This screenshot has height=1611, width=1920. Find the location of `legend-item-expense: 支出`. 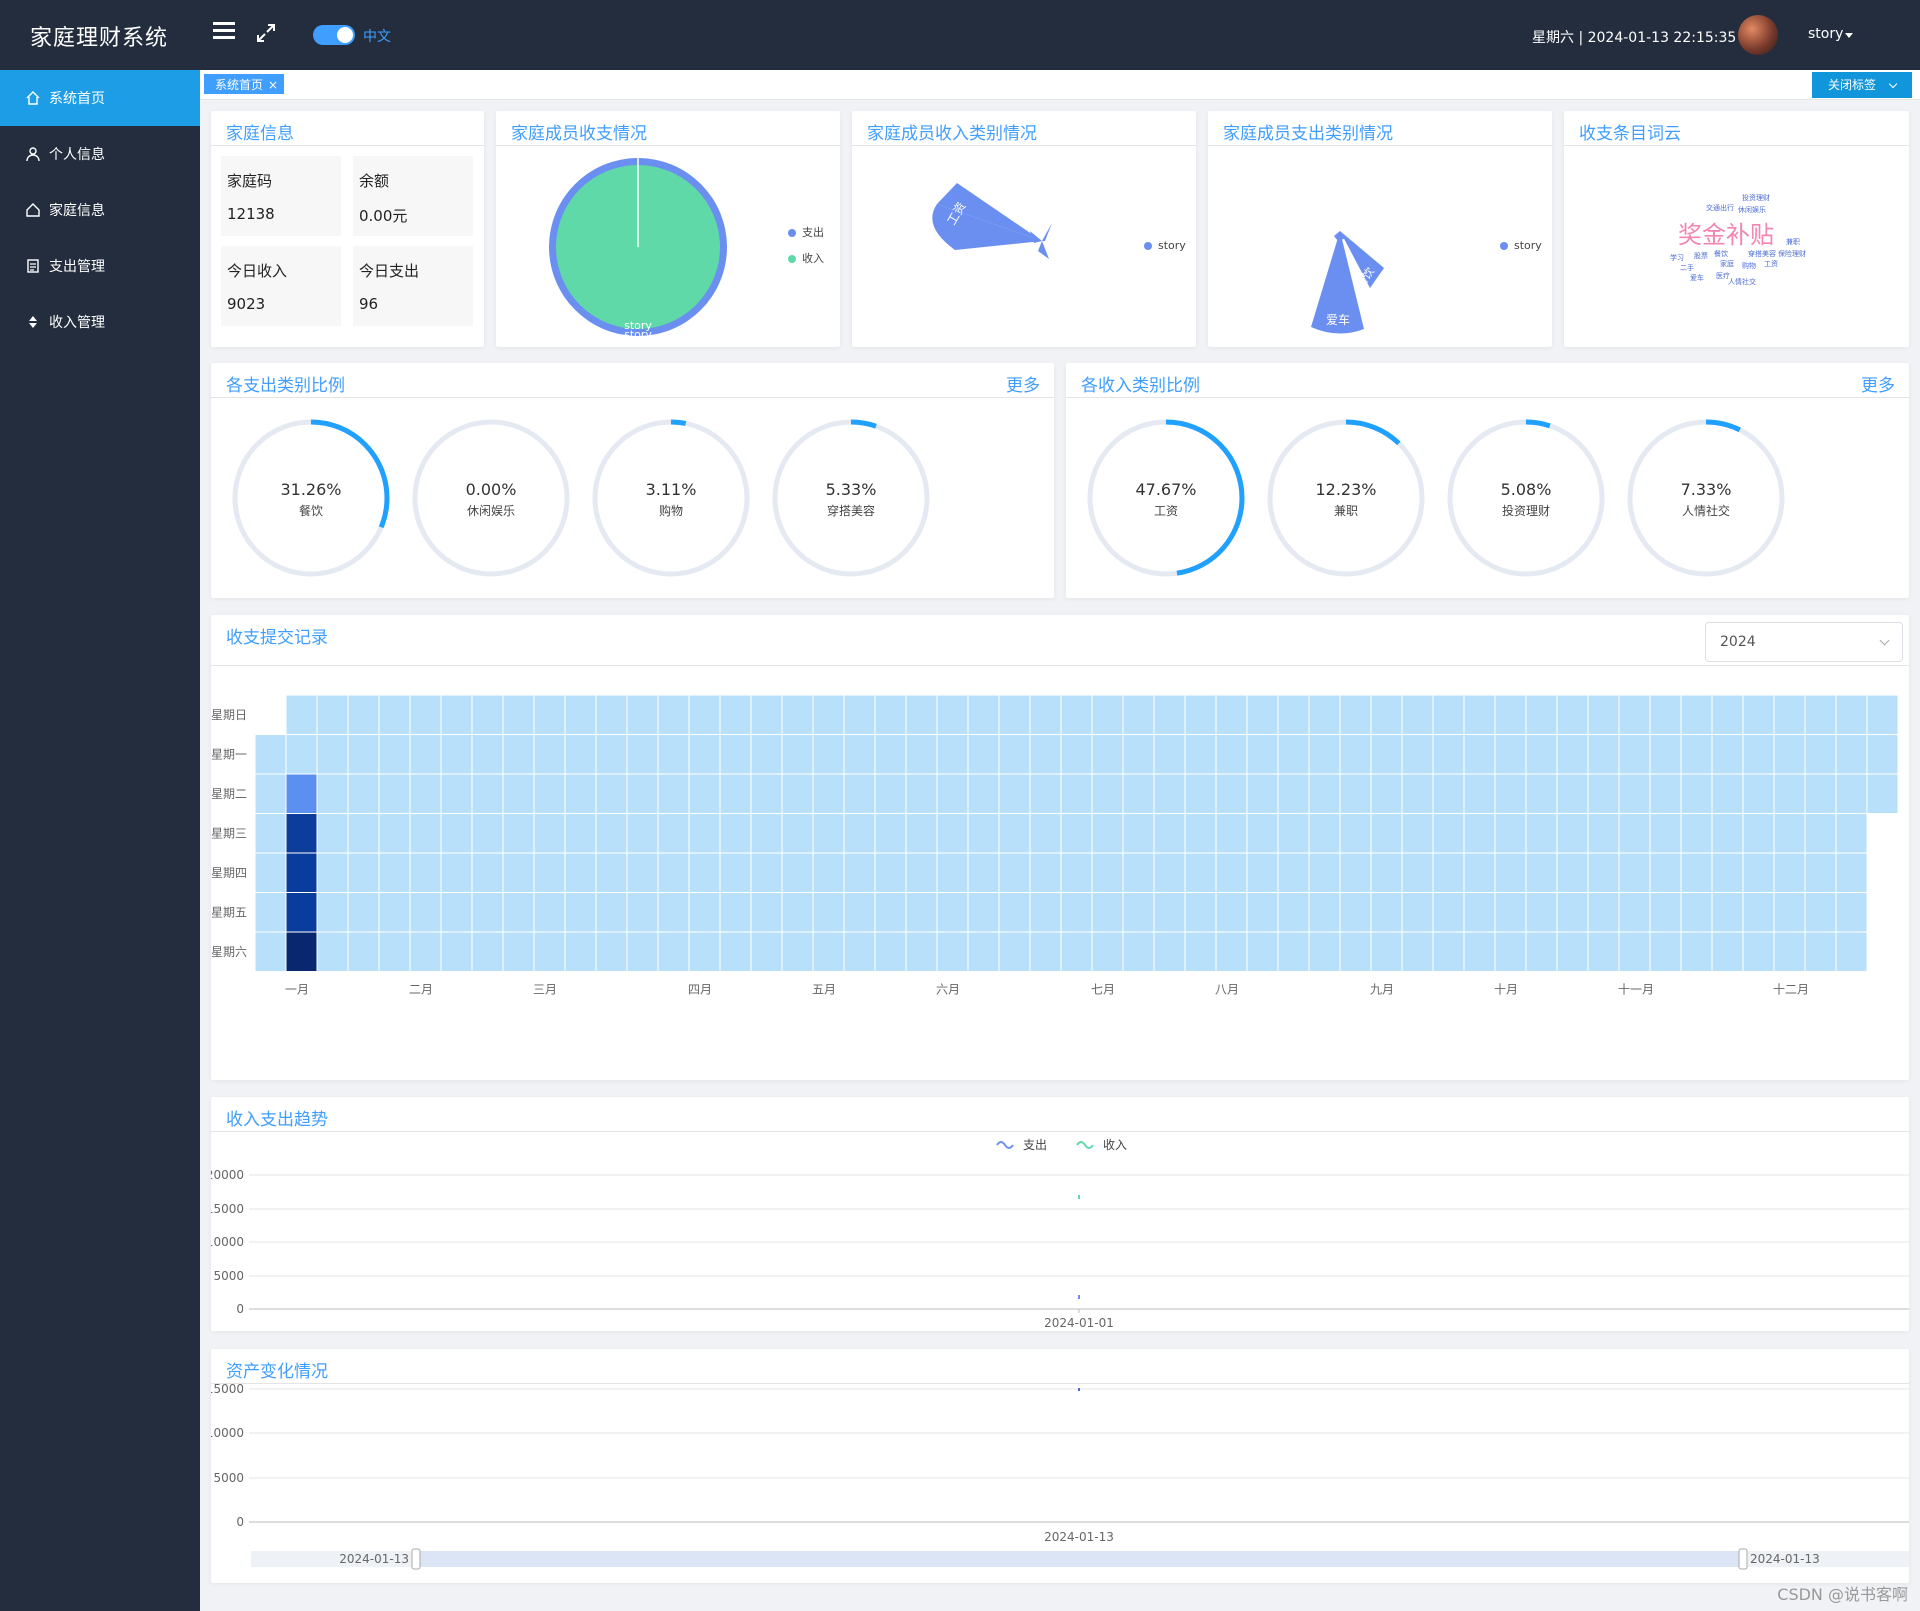

legend-item-expense: 支出 is located at coordinates (806, 232).